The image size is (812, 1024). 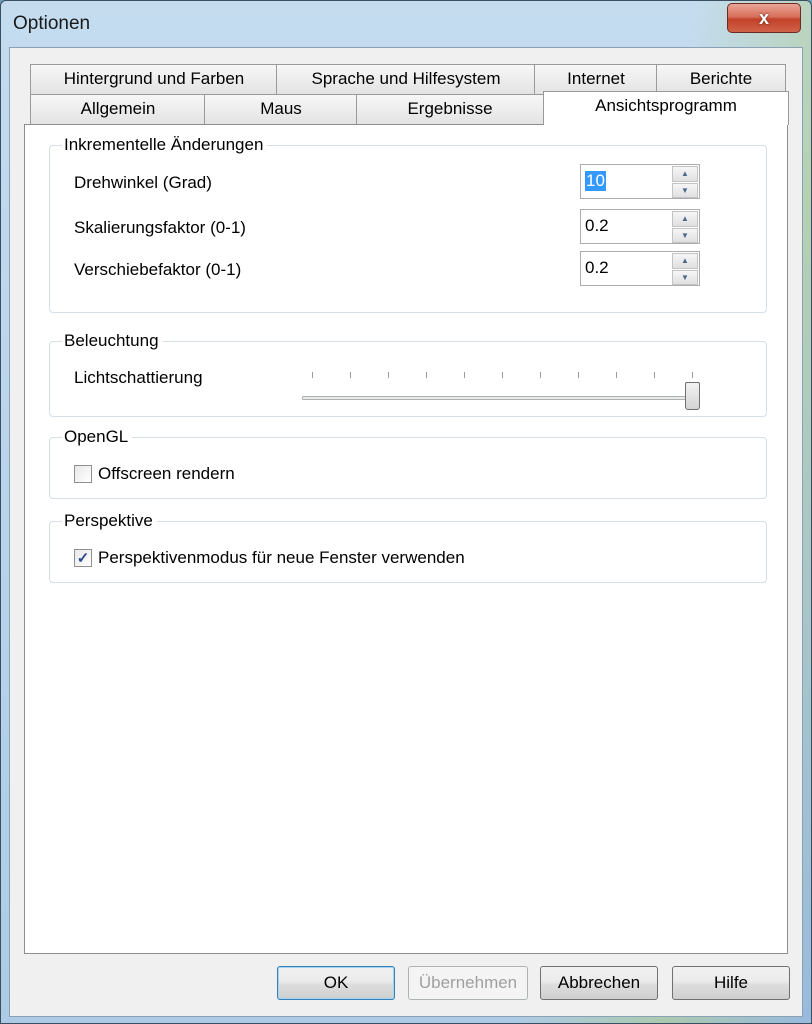 What do you see at coordinates (501, 398) in the screenshot?
I see `slider-track` at bounding box center [501, 398].